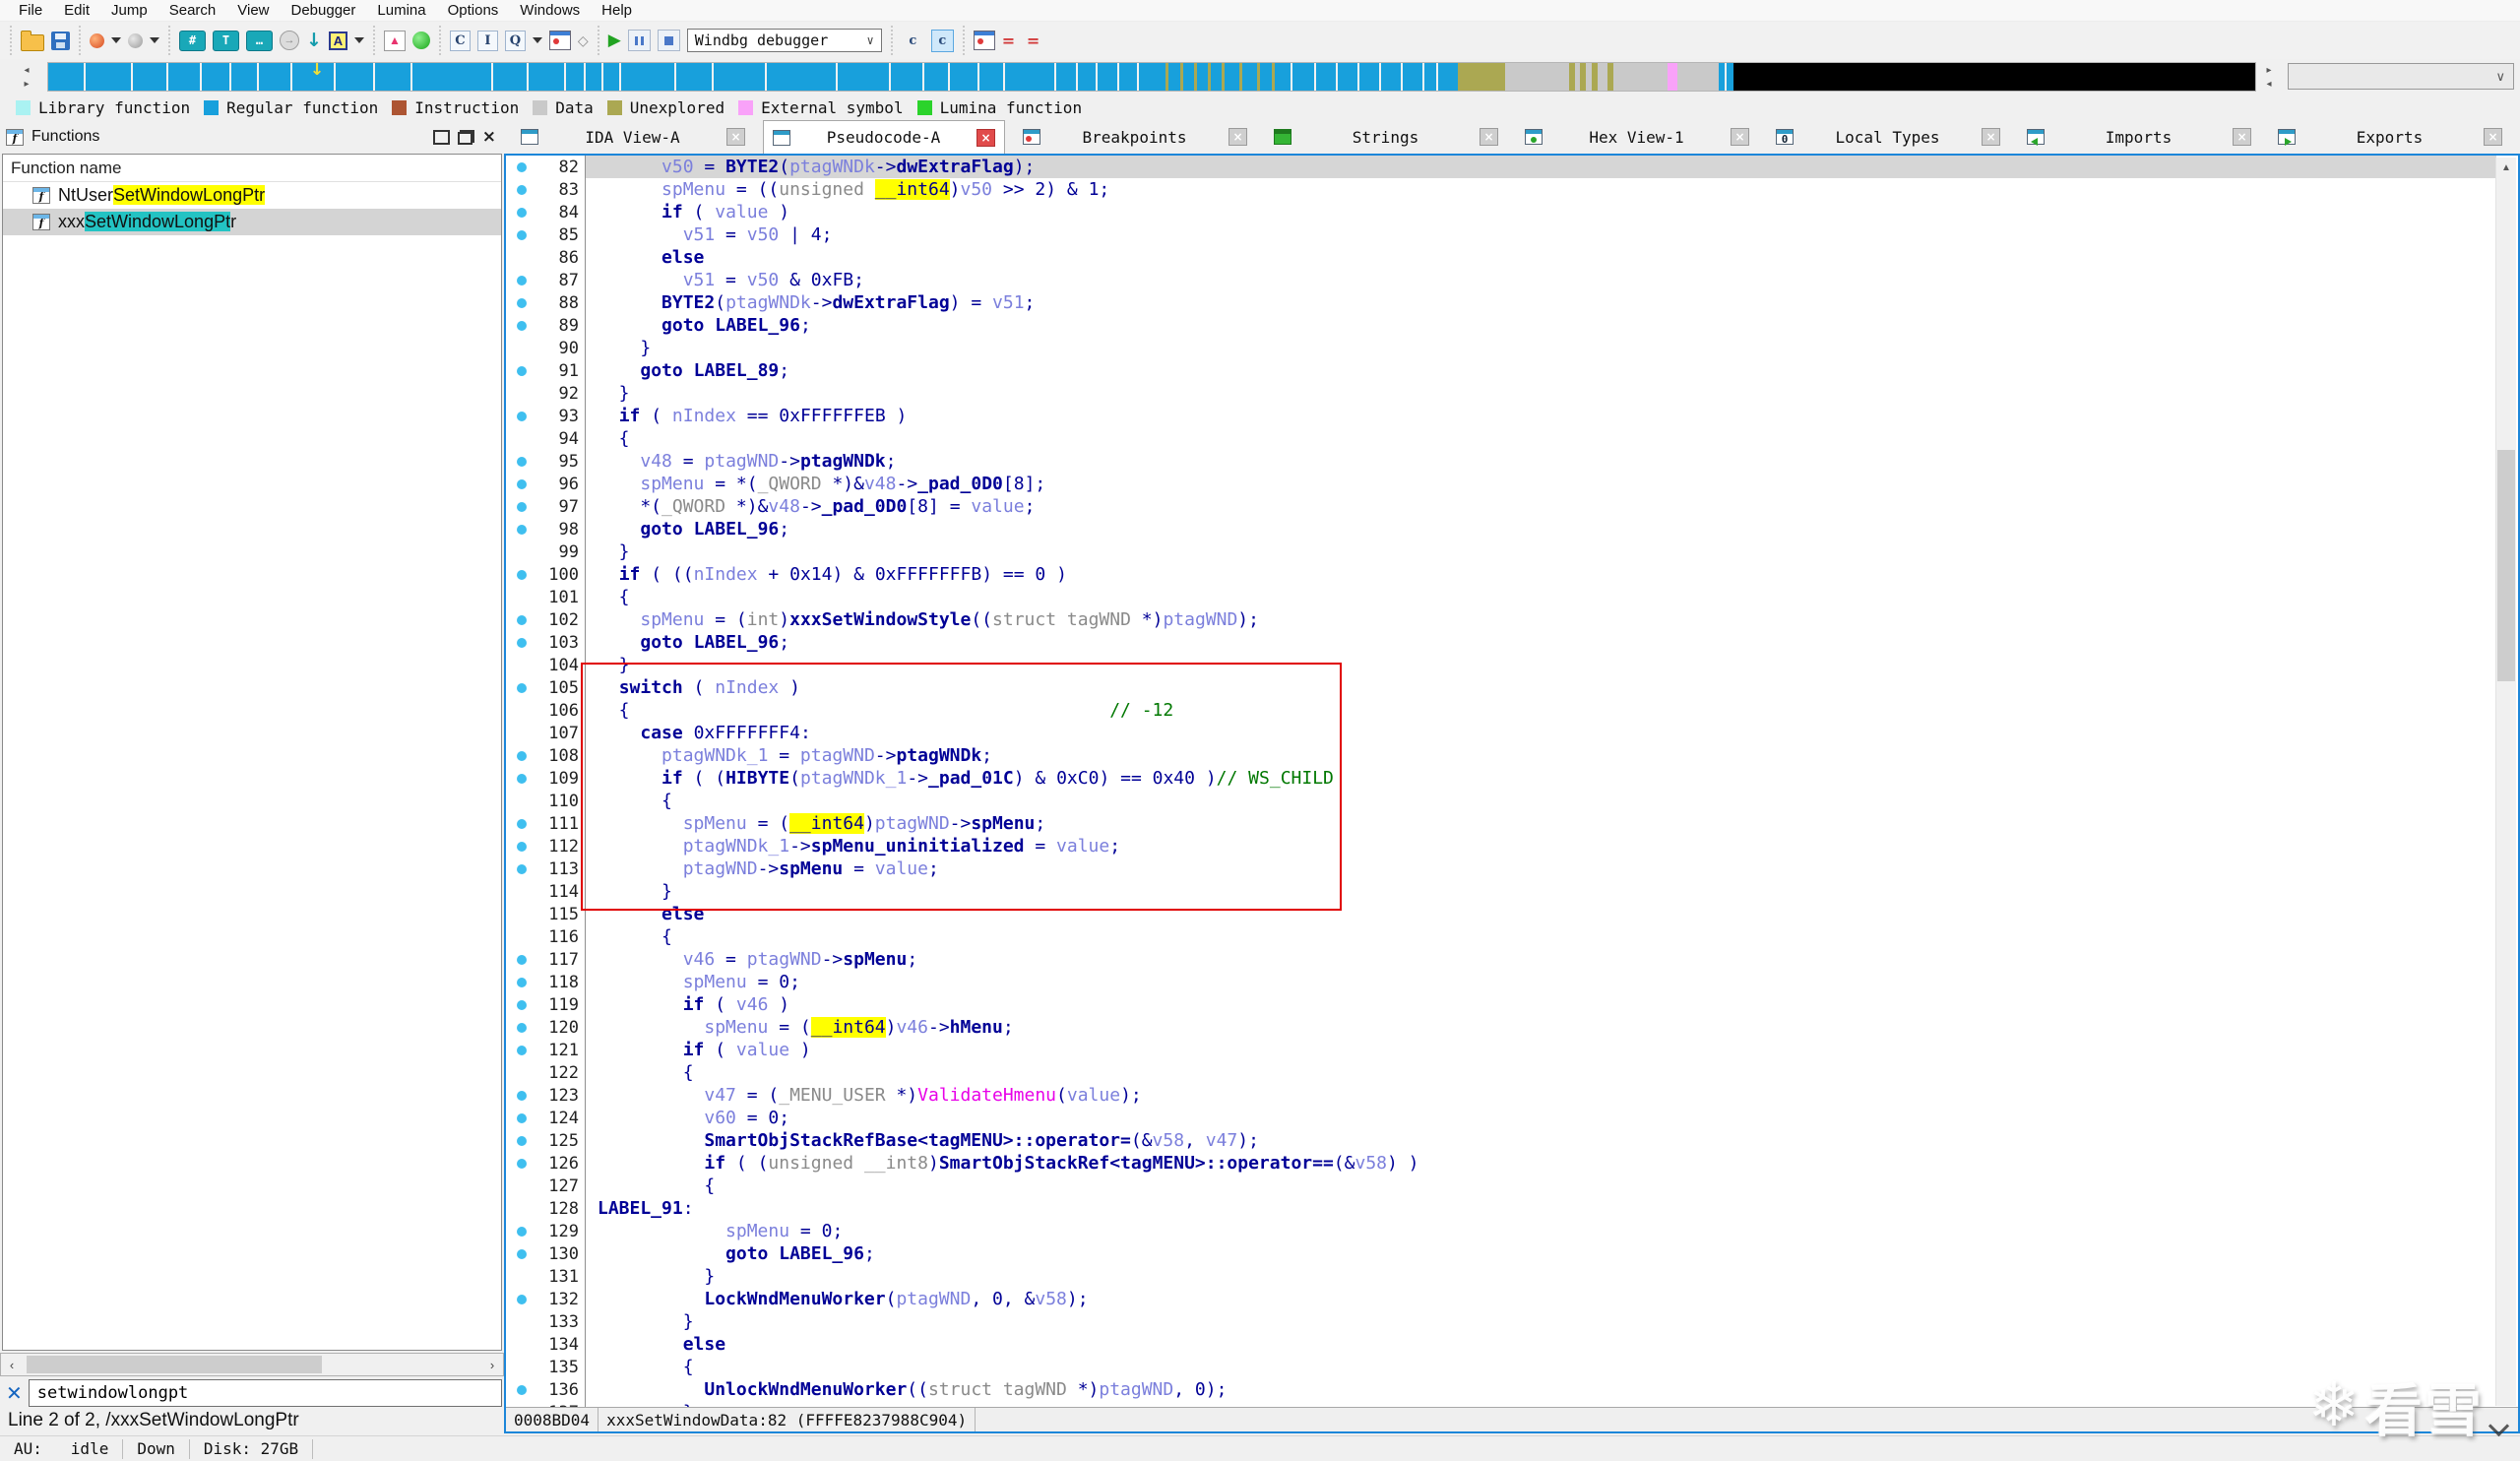 This screenshot has width=2520, height=1461. What do you see at coordinates (1501, 597) in the screenshot?
I see `code-line-101: 101 {` at bounding box center [1501, 597].